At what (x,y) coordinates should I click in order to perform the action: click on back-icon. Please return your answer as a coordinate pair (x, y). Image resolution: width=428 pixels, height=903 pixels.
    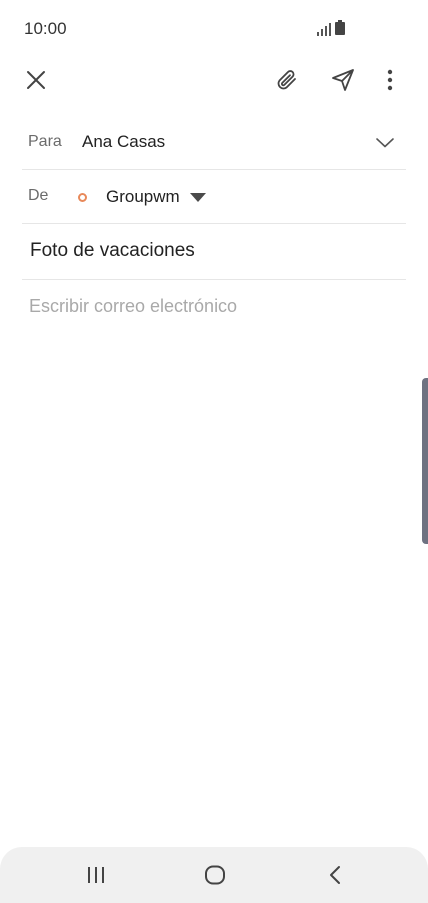
    Looking at the image, I should click on (335, 875).